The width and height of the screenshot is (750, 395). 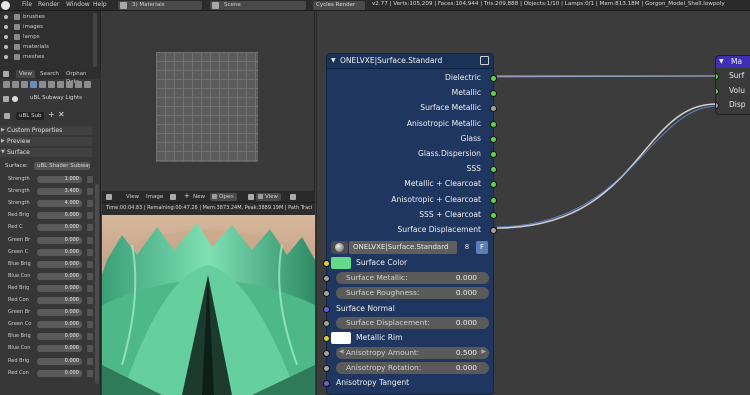 What do you see at coordinates (24, 84) in the screenshot?
I see `scene-icon` at bounding box center [24, 84].